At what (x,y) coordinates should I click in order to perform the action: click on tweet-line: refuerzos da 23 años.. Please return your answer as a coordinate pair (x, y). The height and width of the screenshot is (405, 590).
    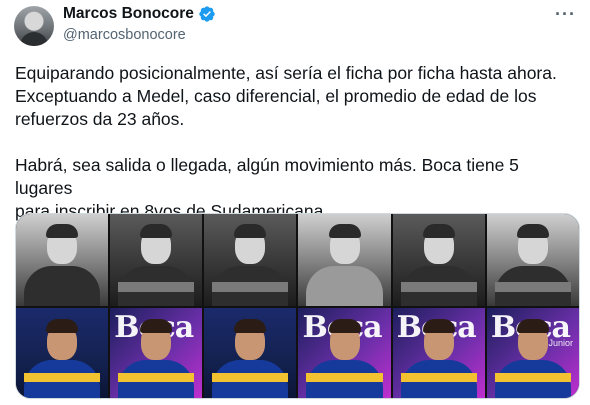
    Looking at the image, I should click on (100, 119).